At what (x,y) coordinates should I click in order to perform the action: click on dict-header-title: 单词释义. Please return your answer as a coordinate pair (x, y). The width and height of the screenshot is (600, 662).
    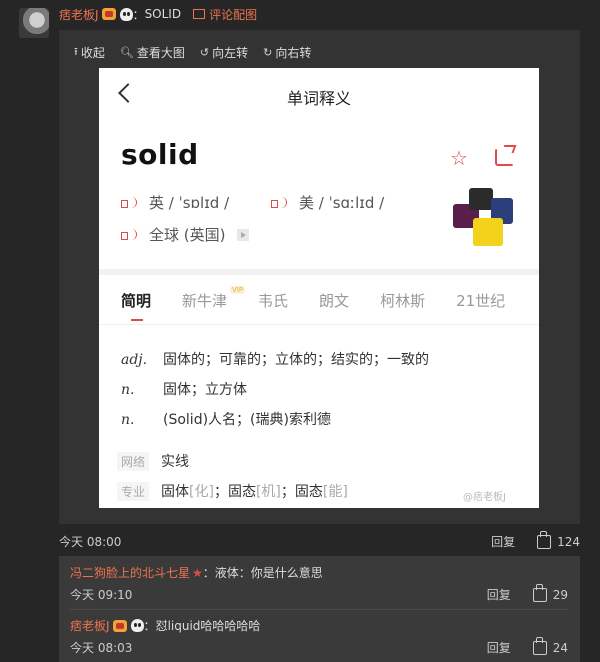
    Looking at the image, I should click on (318, 98).